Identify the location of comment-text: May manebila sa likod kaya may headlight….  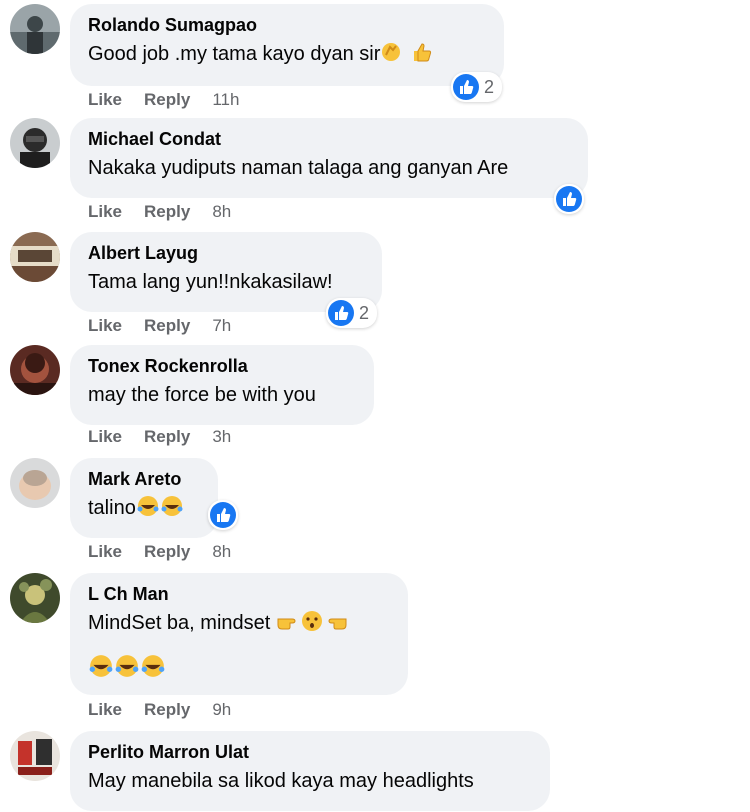
(281, 781).